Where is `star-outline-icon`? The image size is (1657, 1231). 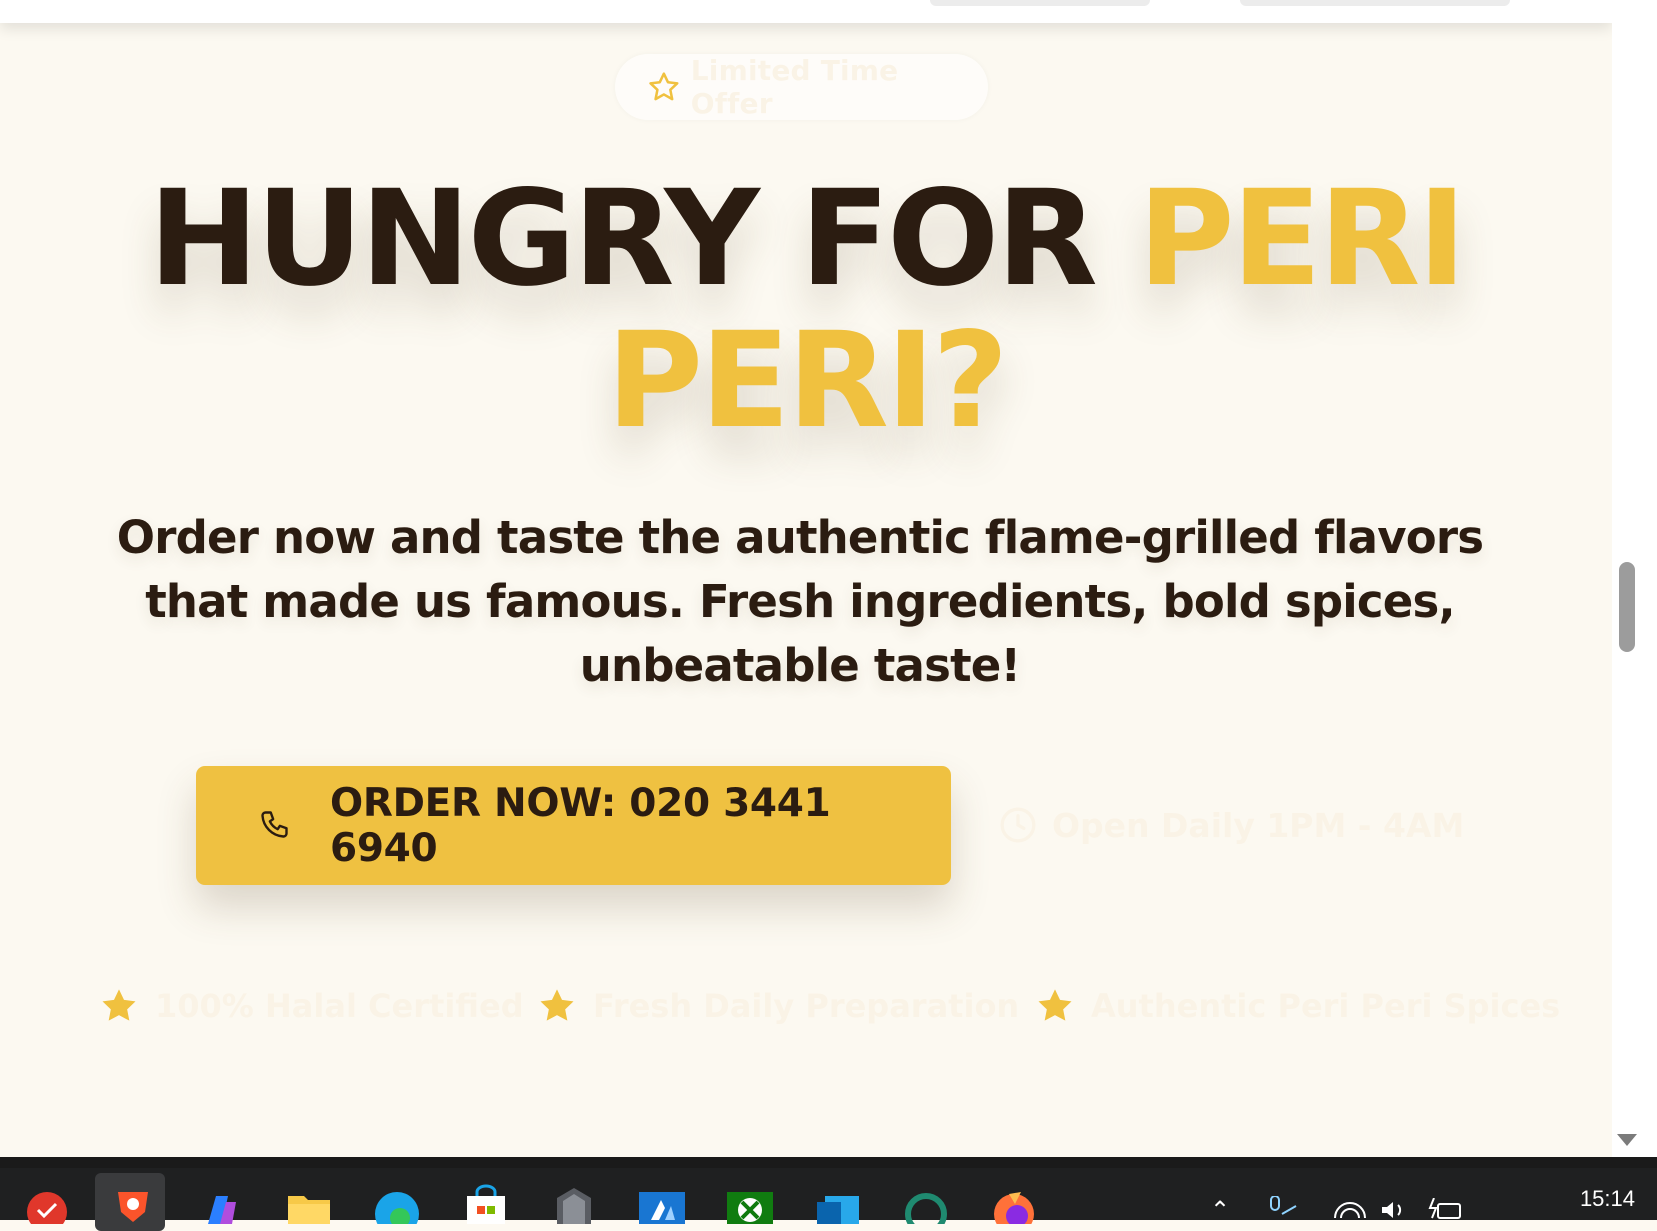
star-outline-icon is located at coordinates (664, 86).